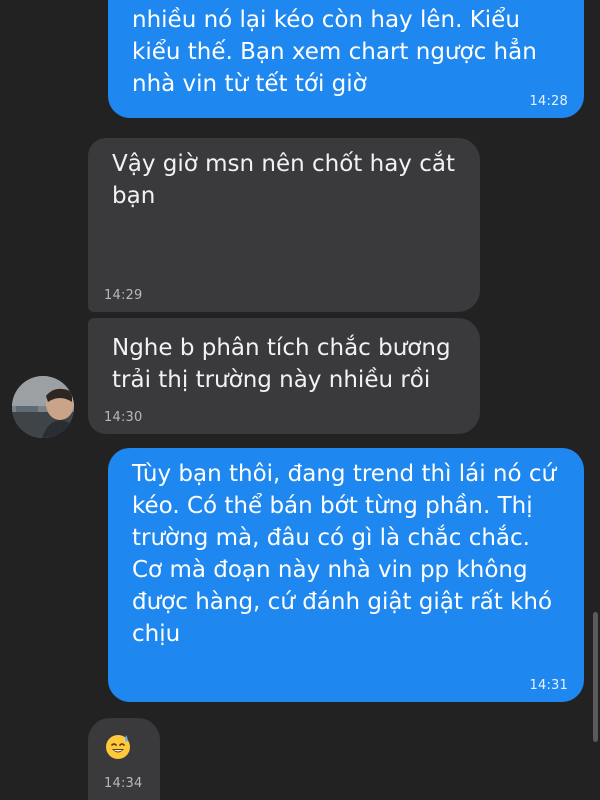 The width and height of the screenshot is (600, 800). Describe the element at coordinates (123, 783) in the screenshot. I see `message-timestamp: 14:34` at that location.